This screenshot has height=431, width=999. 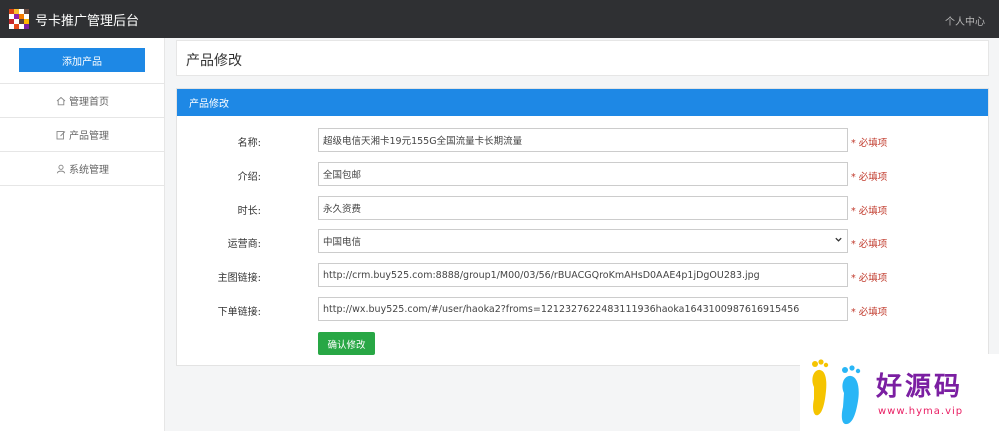 What do you see at coordinates (869, 244) in the screenshot?
I see `carrier-required-hint: * 必填项` at bounding box center [869, 244].